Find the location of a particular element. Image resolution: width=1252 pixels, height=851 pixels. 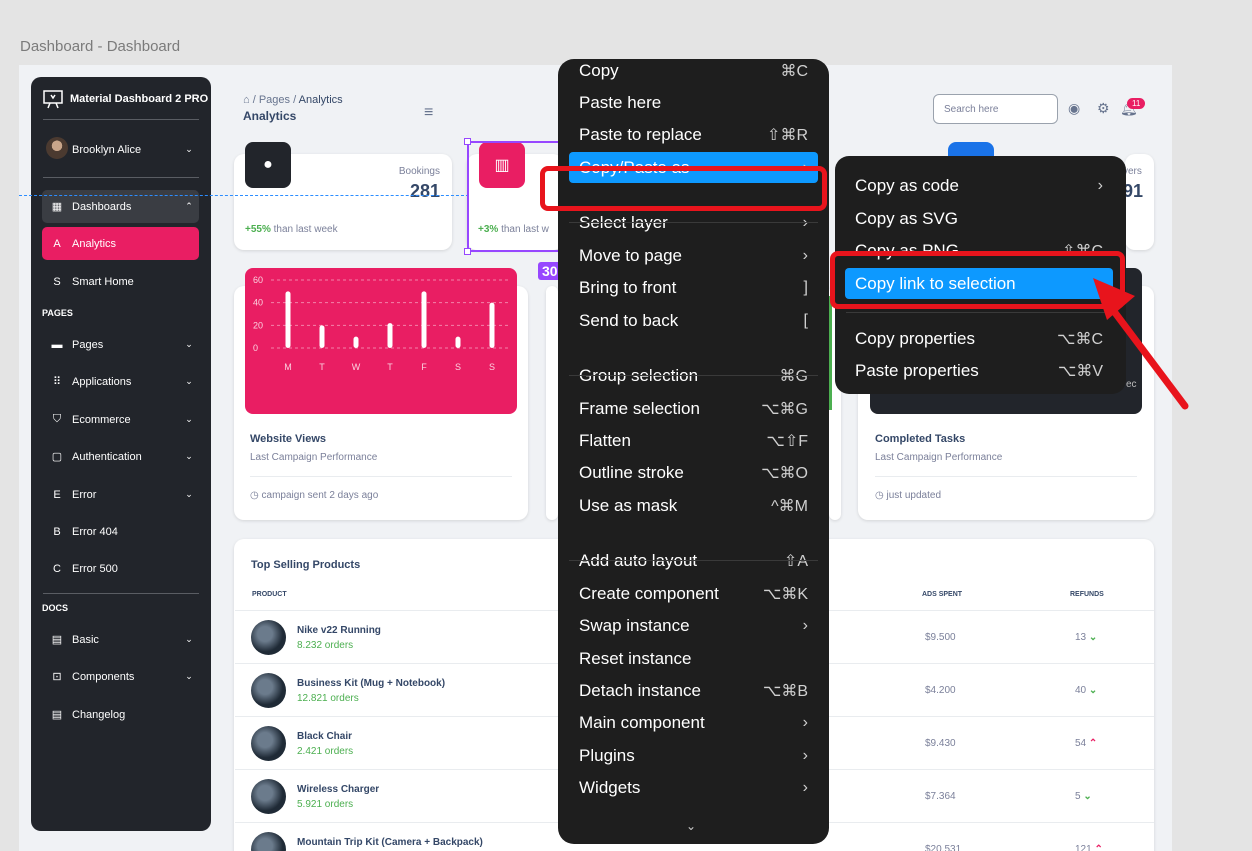

menu-item-flatten: Flatten ⌥⇧F is located at coordinates (693, 440).